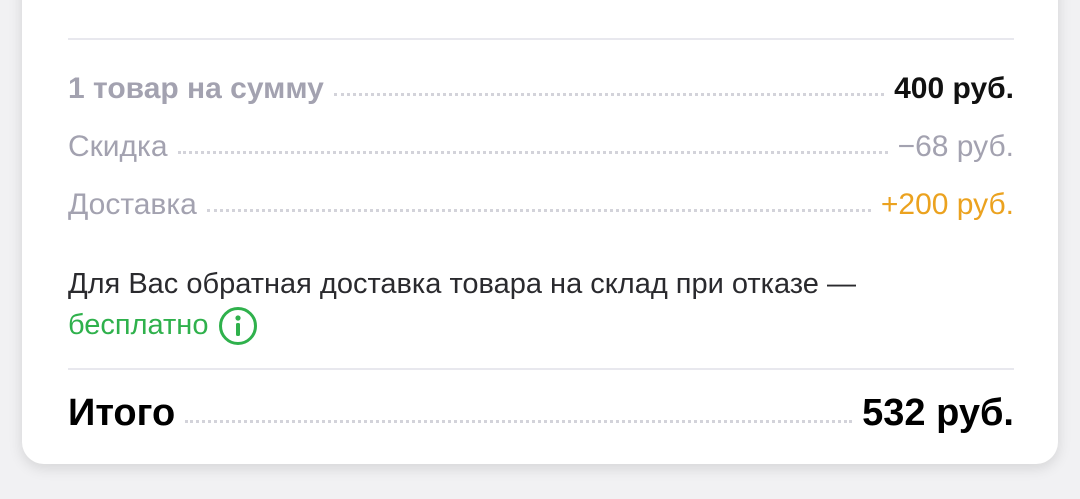  Describe the element at coordinates (954, 88) in the screenshot. I see `items-total-value: 400 руб.` at that location.